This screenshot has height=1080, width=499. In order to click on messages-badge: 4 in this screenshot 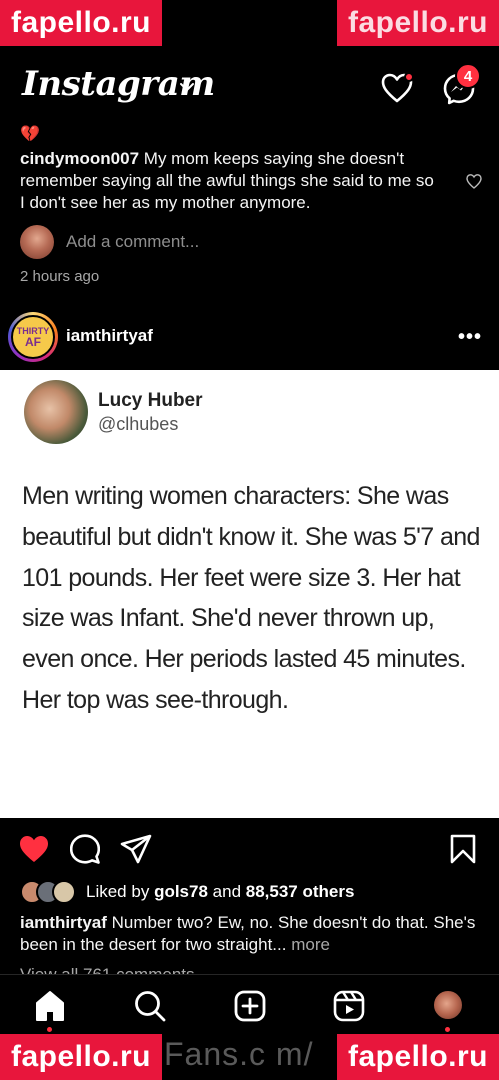, I will do `click(468, 76)`.